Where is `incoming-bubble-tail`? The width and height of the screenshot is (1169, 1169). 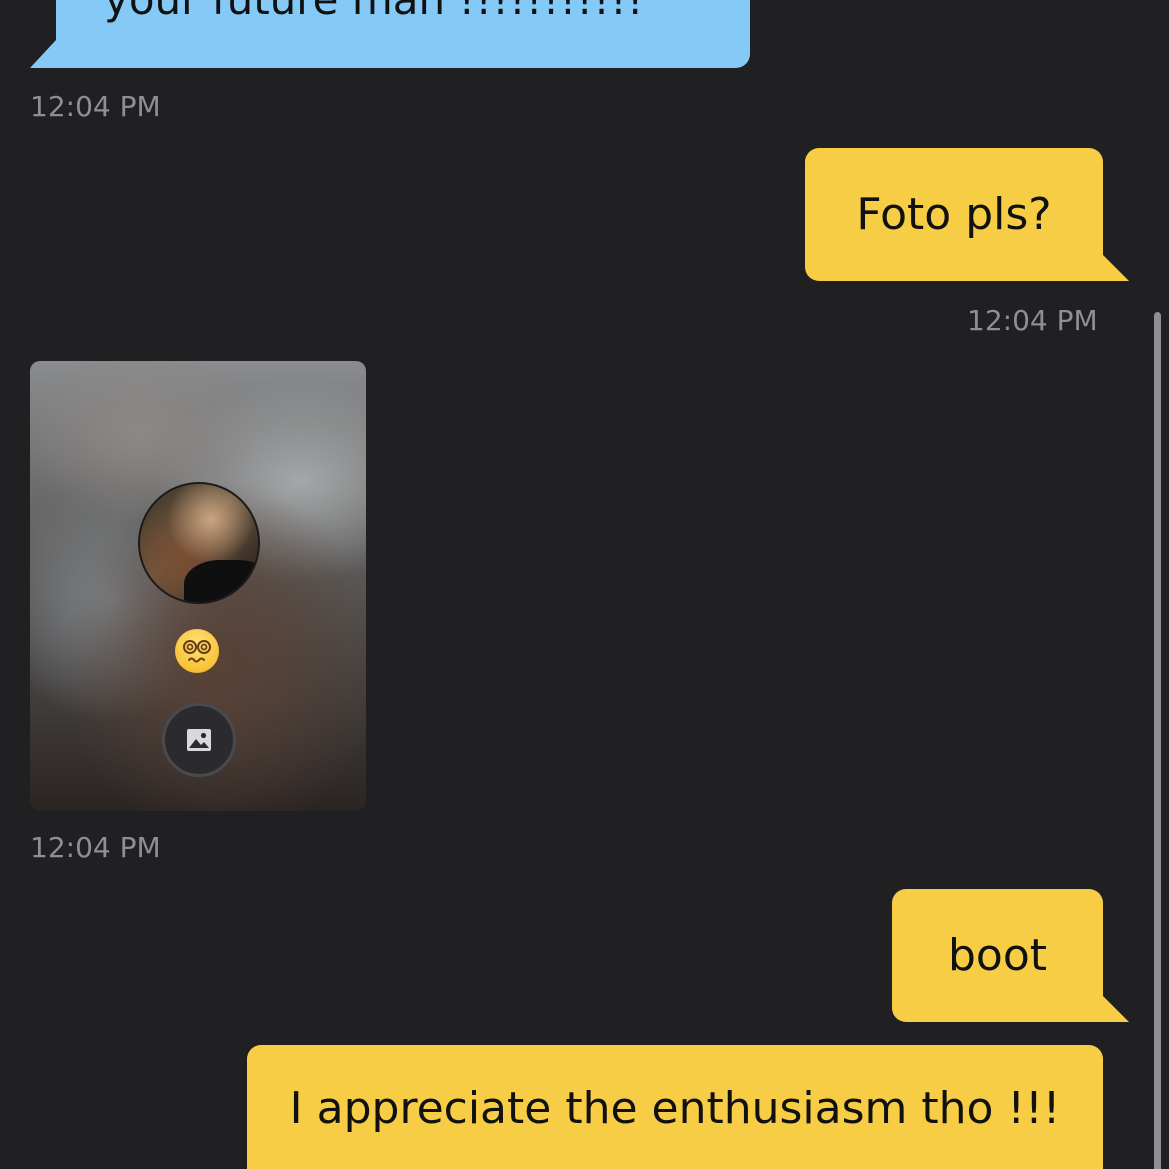
incoming-bubble-tail is located at coordinates (43, 54).